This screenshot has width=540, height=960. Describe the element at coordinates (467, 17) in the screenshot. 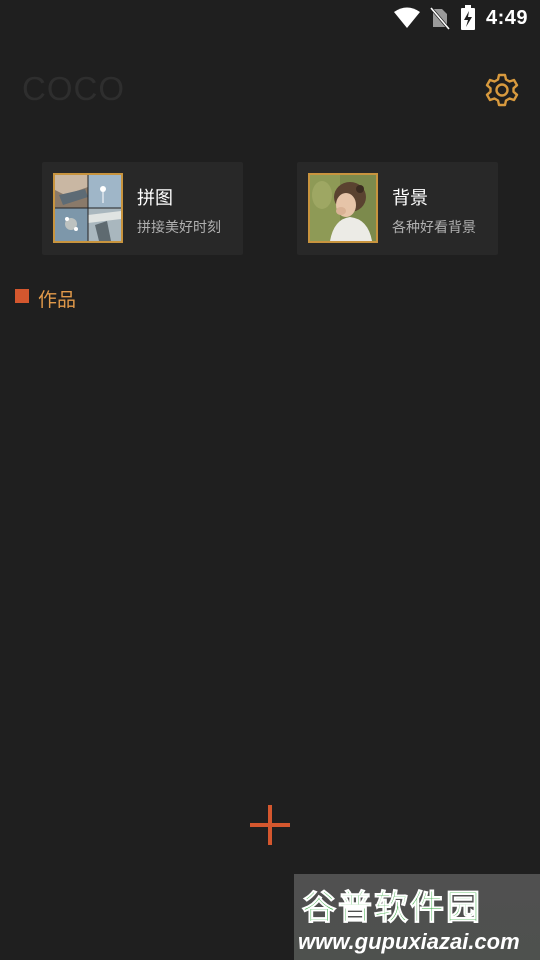

I see `battery-charging-icon` at that location.